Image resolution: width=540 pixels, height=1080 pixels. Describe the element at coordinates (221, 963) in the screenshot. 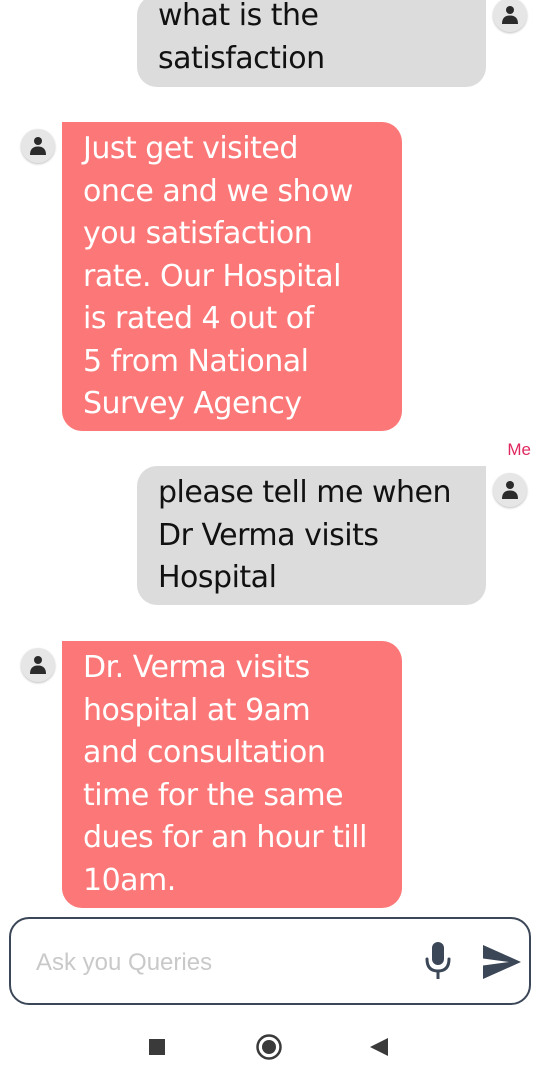

I see `query-input` at that location.